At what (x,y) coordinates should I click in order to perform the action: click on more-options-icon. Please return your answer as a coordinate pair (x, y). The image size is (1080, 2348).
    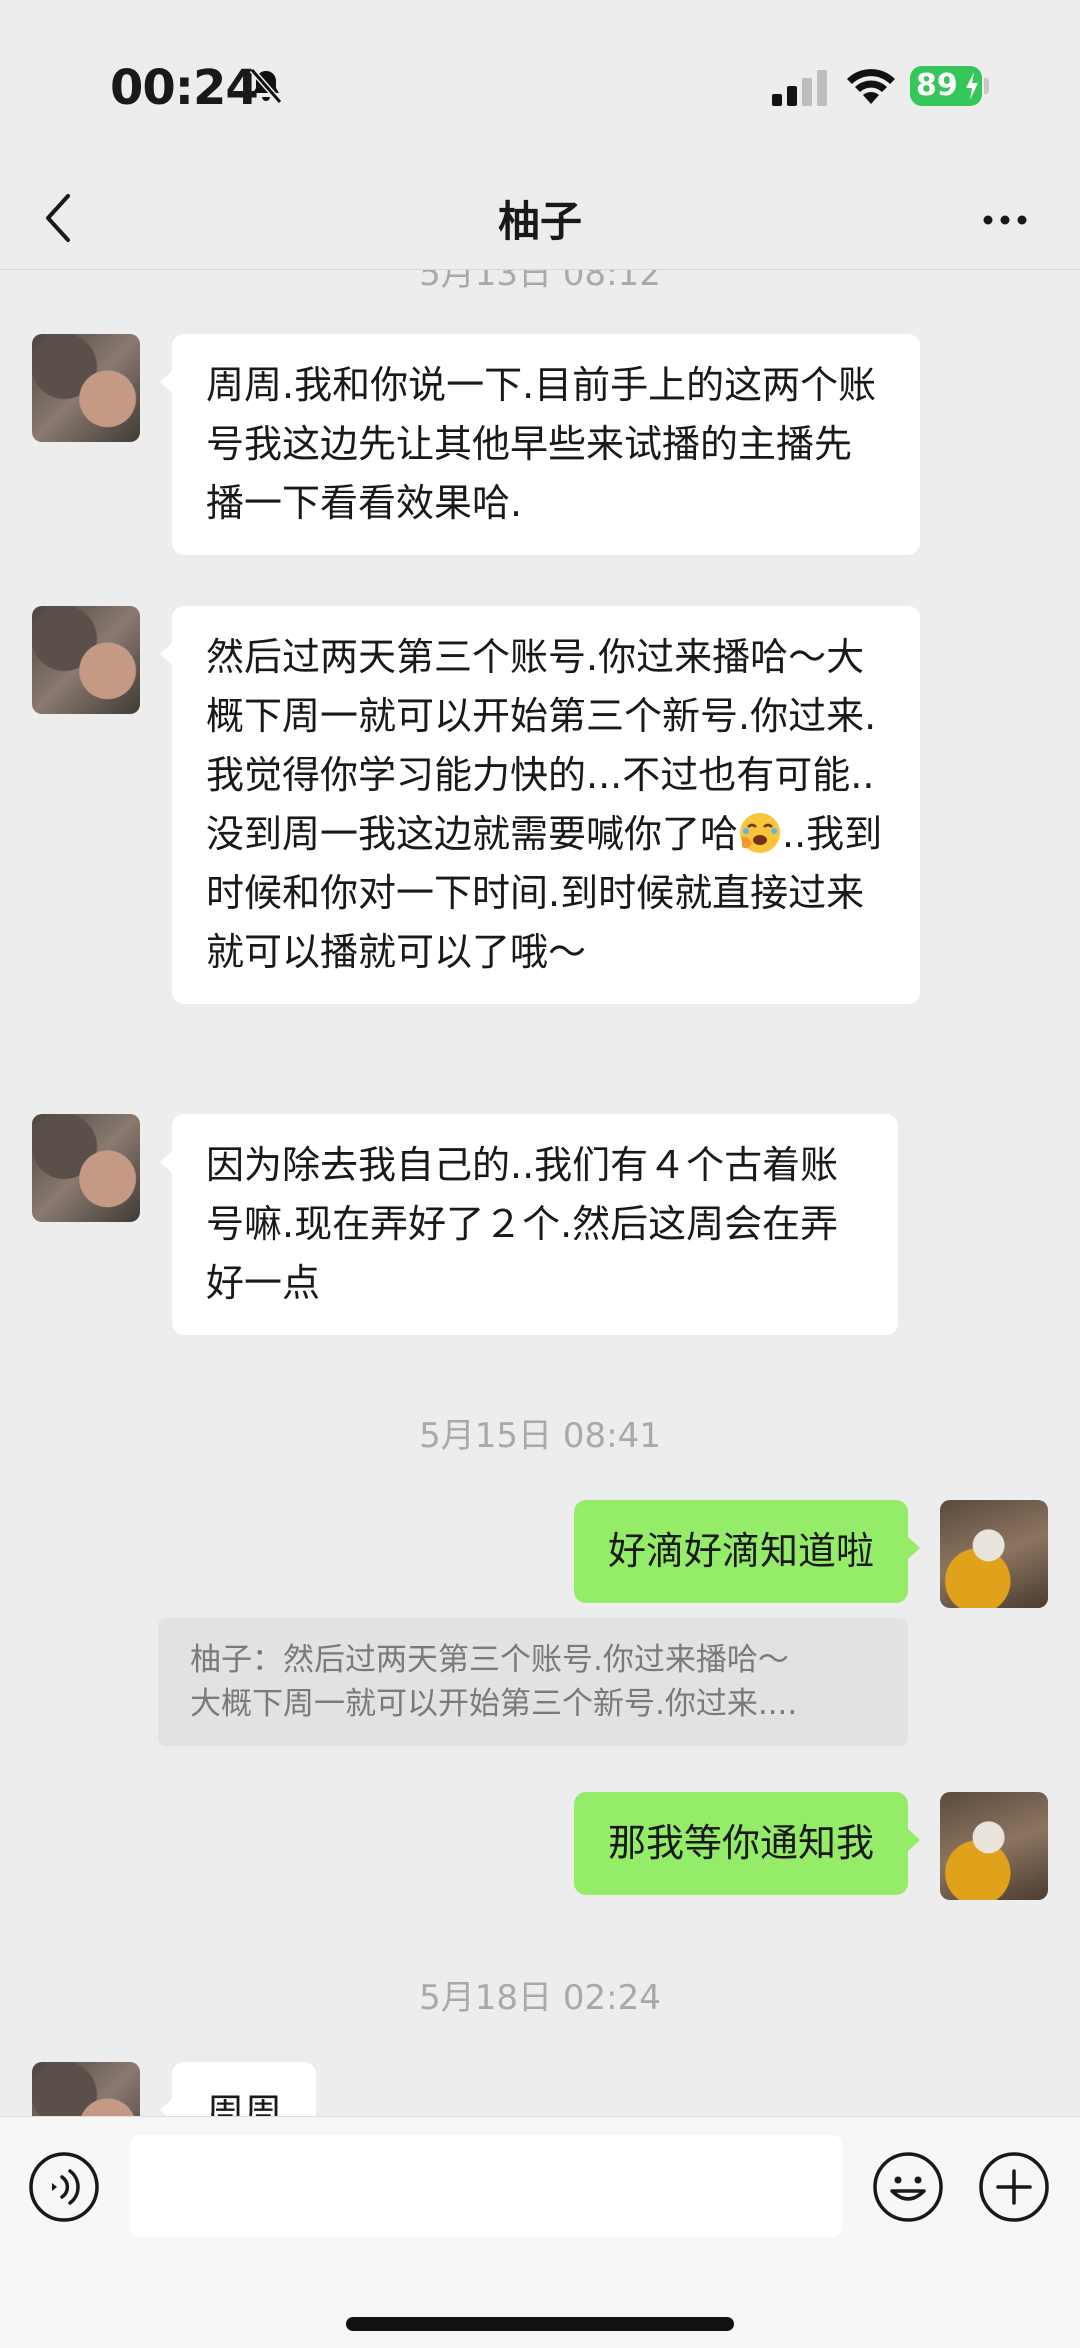
    Looking at the image, I should click on (1005, 220).